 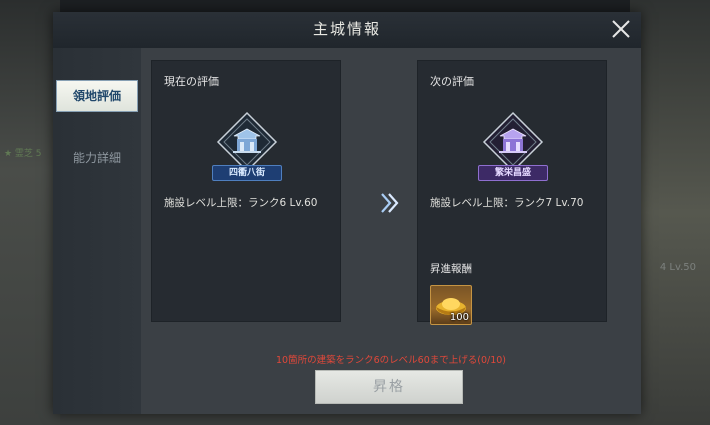 What do you see at coordinates (452, 81) in the screenshot?
I see `next-rating-title: 次の評価` at bounding box center [452, 81].